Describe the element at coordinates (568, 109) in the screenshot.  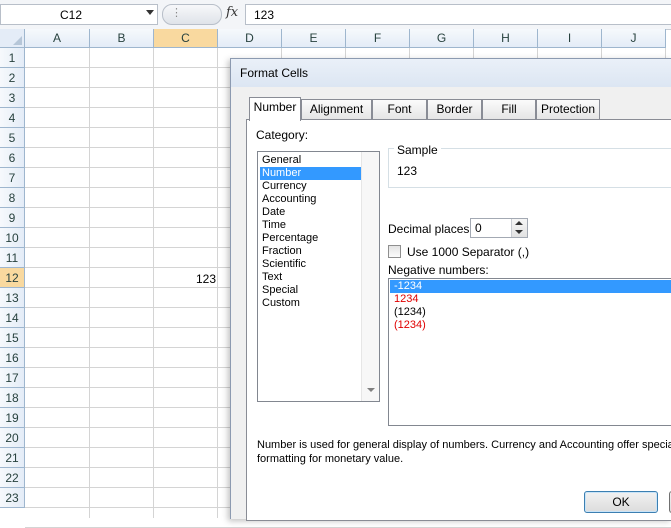
I see `tab-protection: Protection` at that location.